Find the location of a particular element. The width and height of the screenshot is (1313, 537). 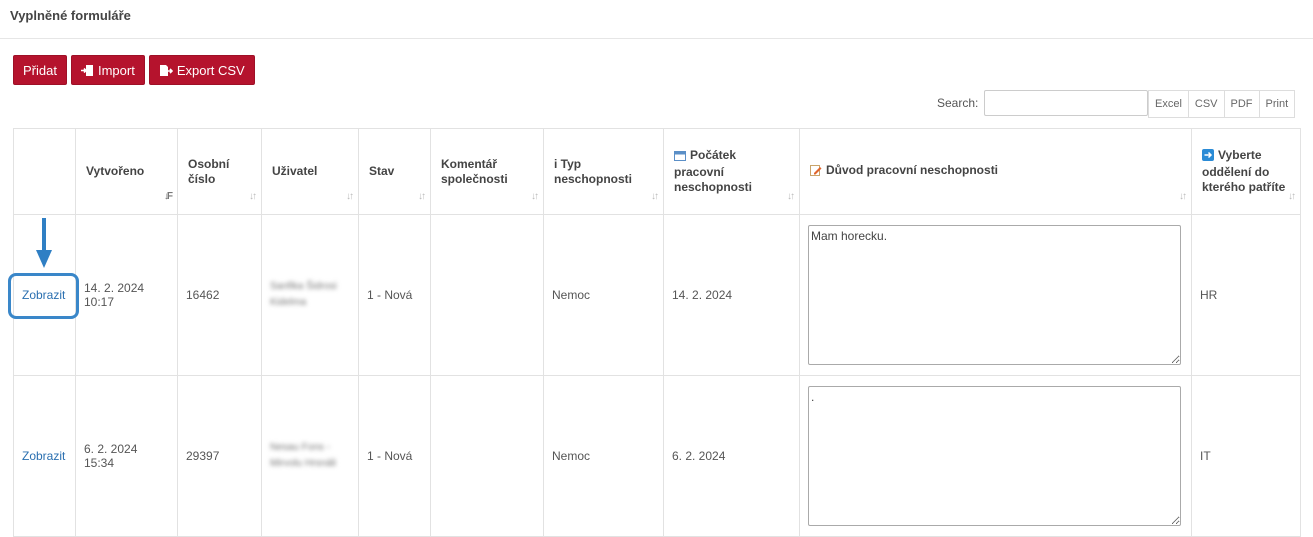

sort-icon: ↓F is located at coordinates (168, 196).